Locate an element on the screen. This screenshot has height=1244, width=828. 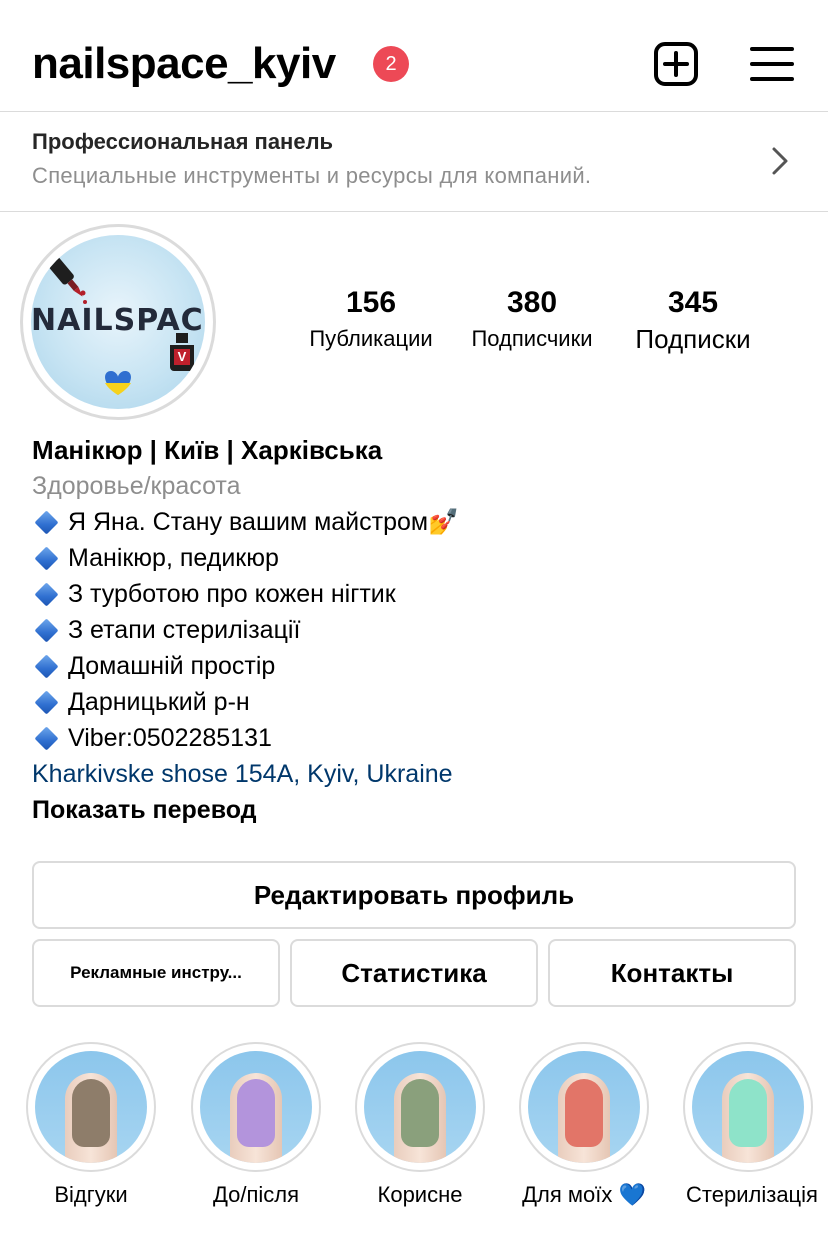
stat-following: 345 Подписки is located at coordinates (693, 319).